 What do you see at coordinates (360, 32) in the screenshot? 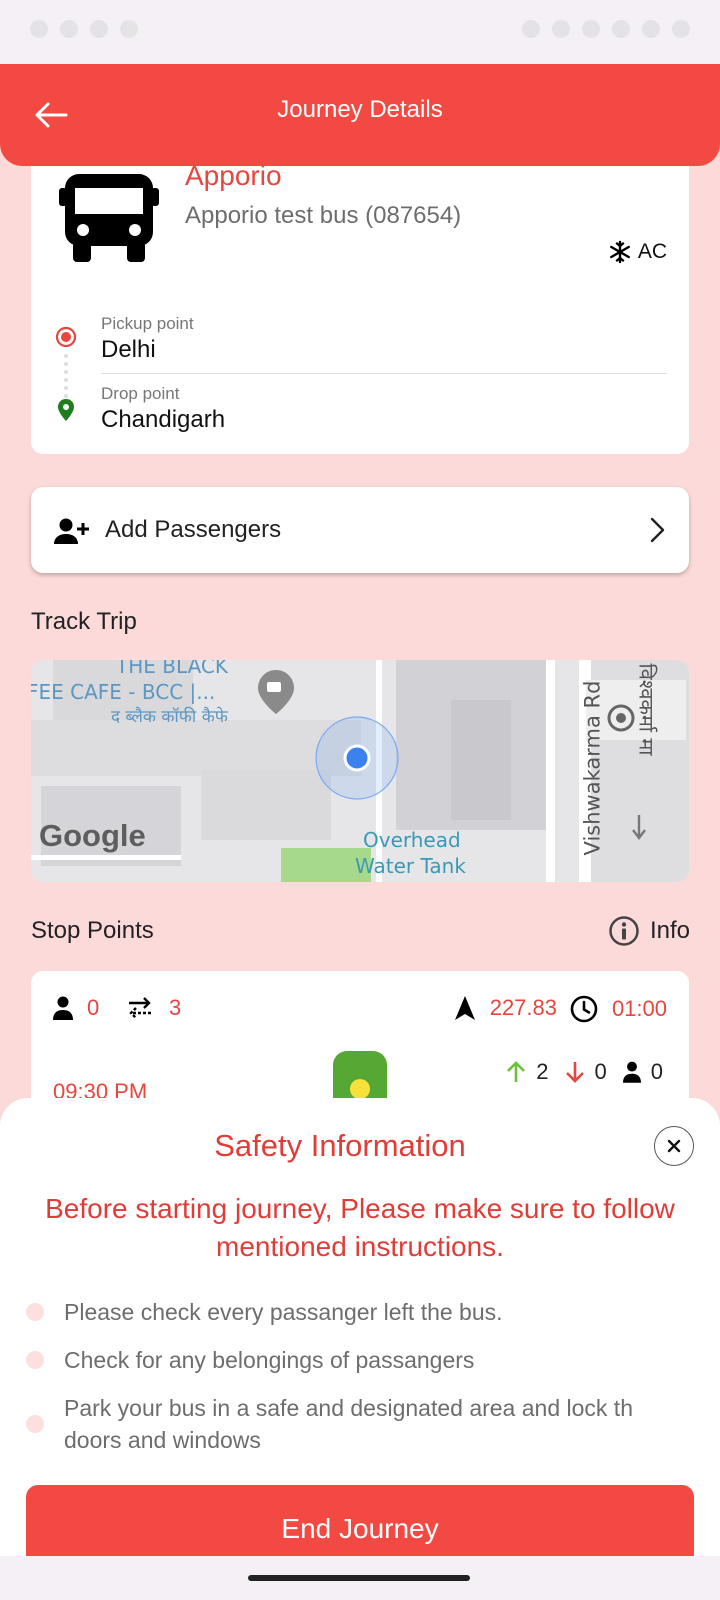
I see `status-bar` at bounding box center [360, 32].